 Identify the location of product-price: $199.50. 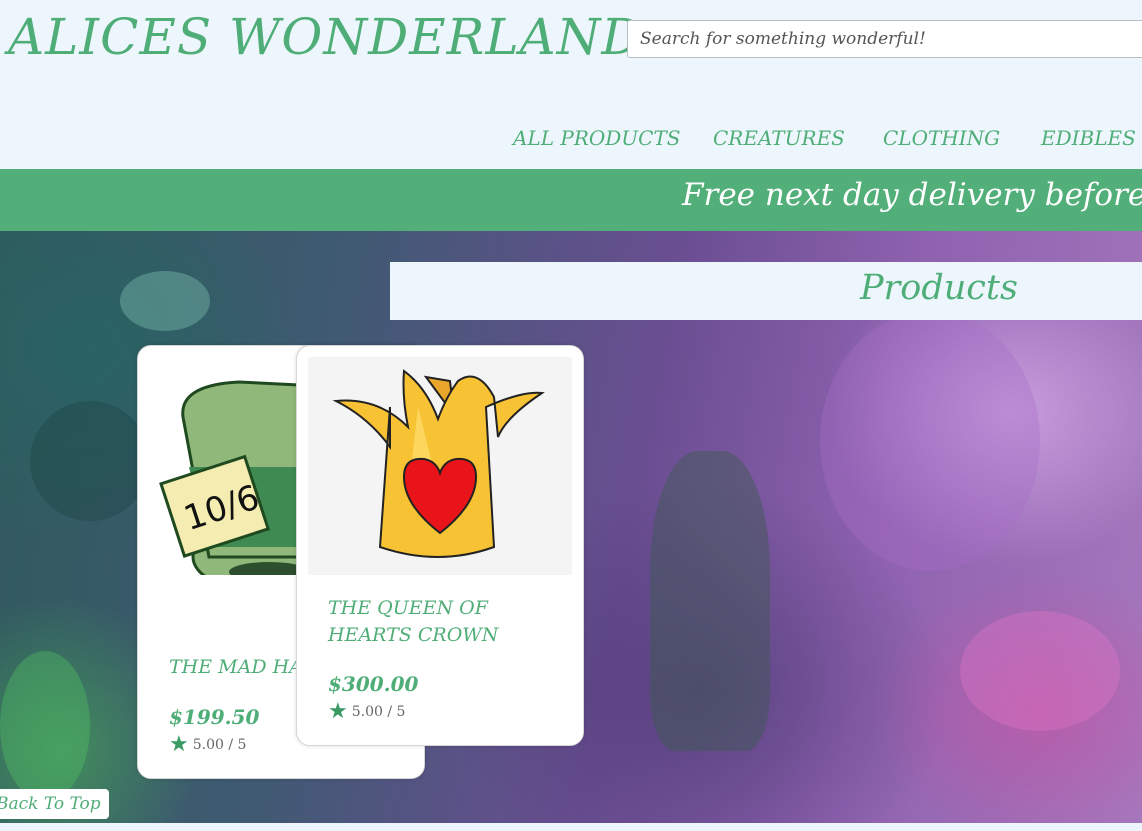
(214, 717).